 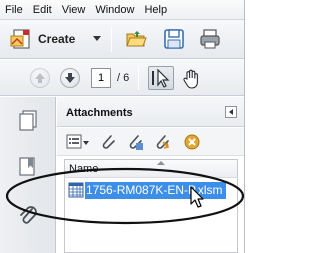 What do you see at coordinates (99, 113) in the screenshot?
I see `panel-title: Attachments` at bounding box center [99, 113].